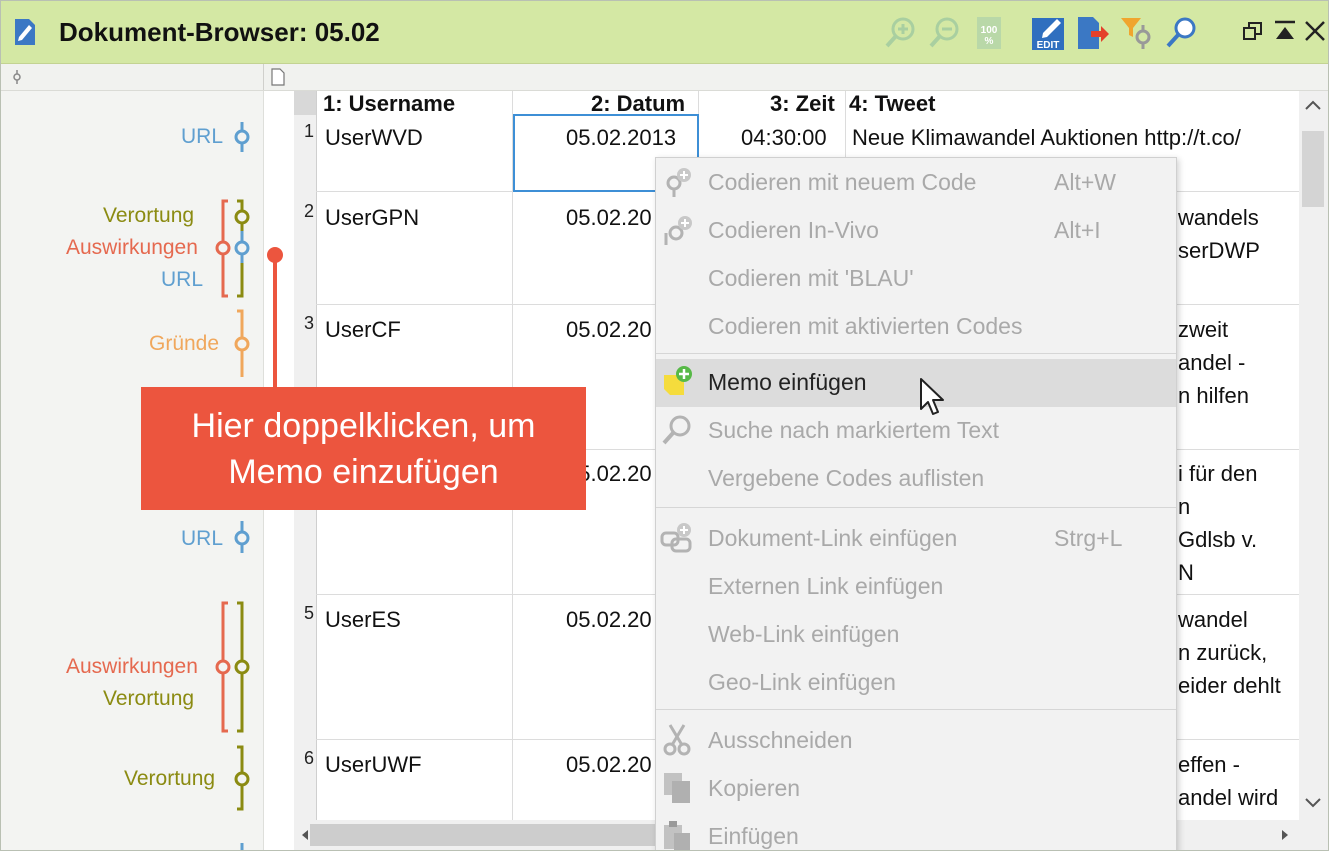 This screenshot has width=1329, height=851. Describe the element at coordinates (932, 396) in the screenshot. I see `mouse-cursor-icon` at that location.